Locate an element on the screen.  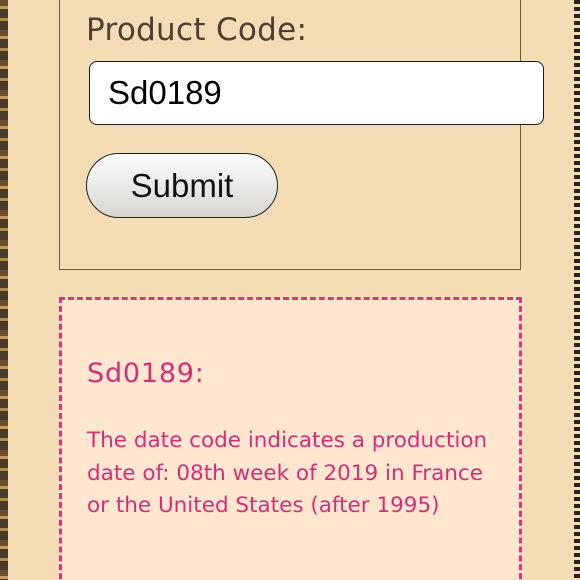
monogram-border-left is located at coordinates (4, 290).